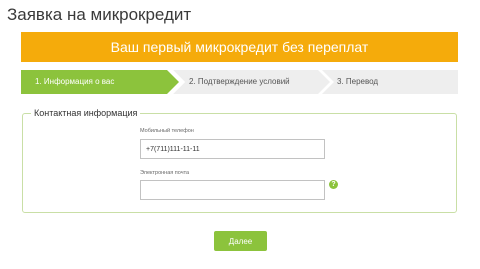 This screenshot has height=269, width=480. What do you see at coordinates (165, 173) in the screenshot?
I see `email-label: Электронная почта` at bounding box center [165, 173].